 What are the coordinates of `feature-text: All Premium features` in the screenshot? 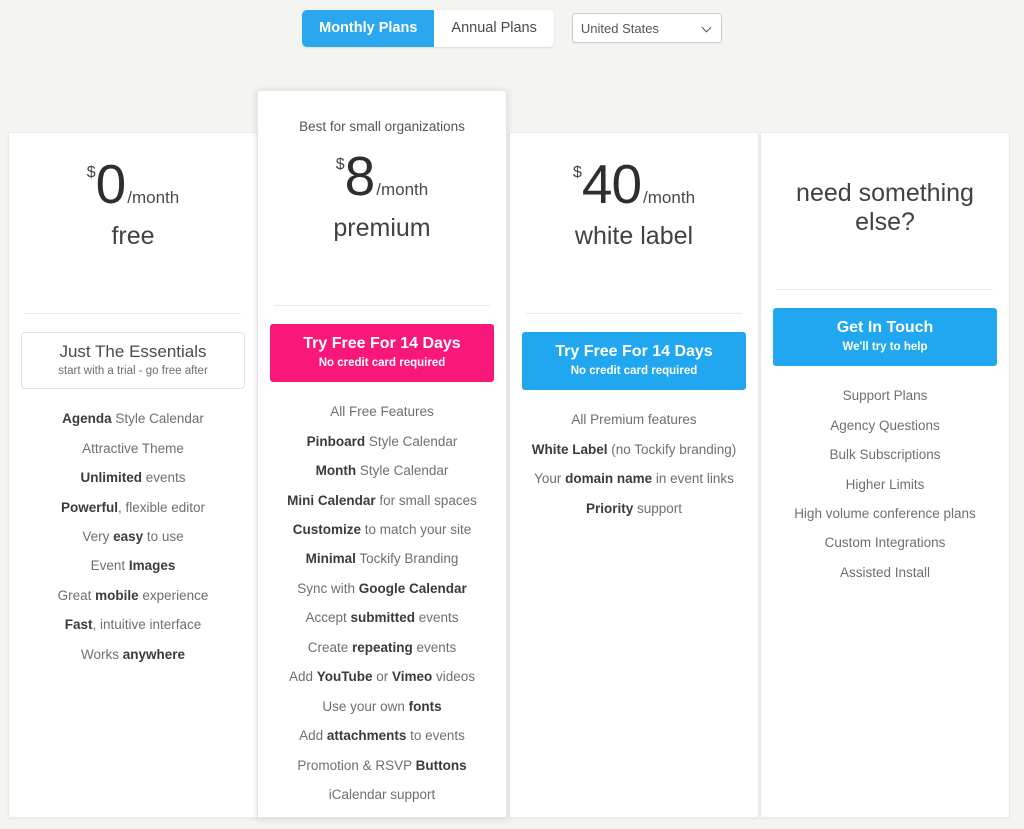 It's located at (634, 420).